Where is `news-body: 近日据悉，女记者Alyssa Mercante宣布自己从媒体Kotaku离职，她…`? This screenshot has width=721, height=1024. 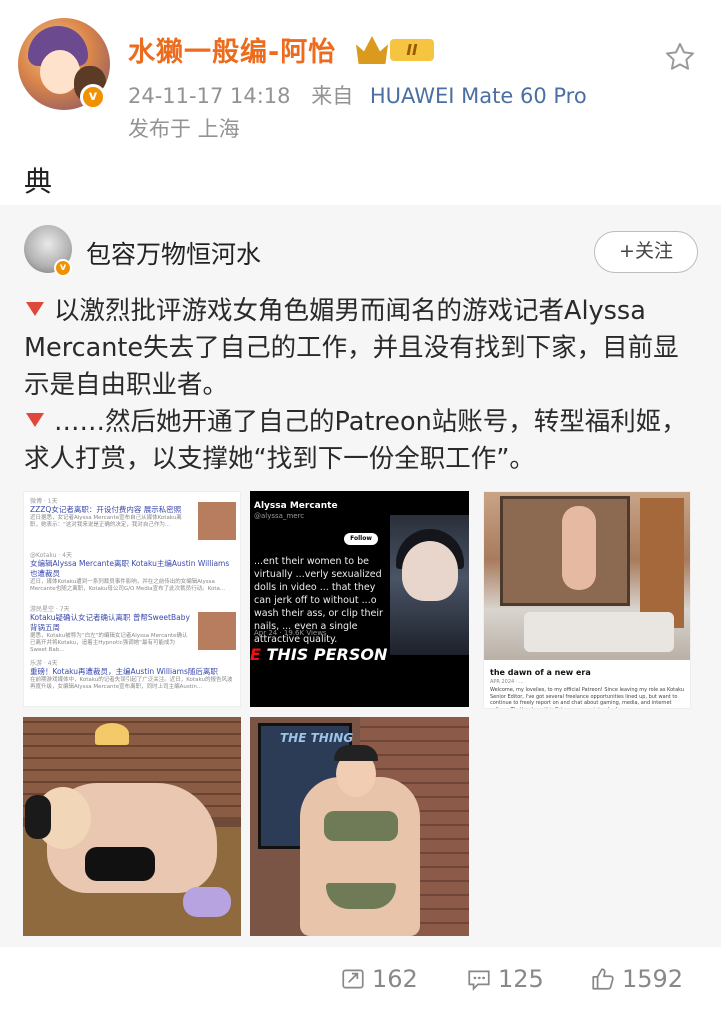
news-body: 近日据悉，女记者Alyssa Mercante宣布自己从媒体Kotaku离职，她… is located at coordinates (106, 521).